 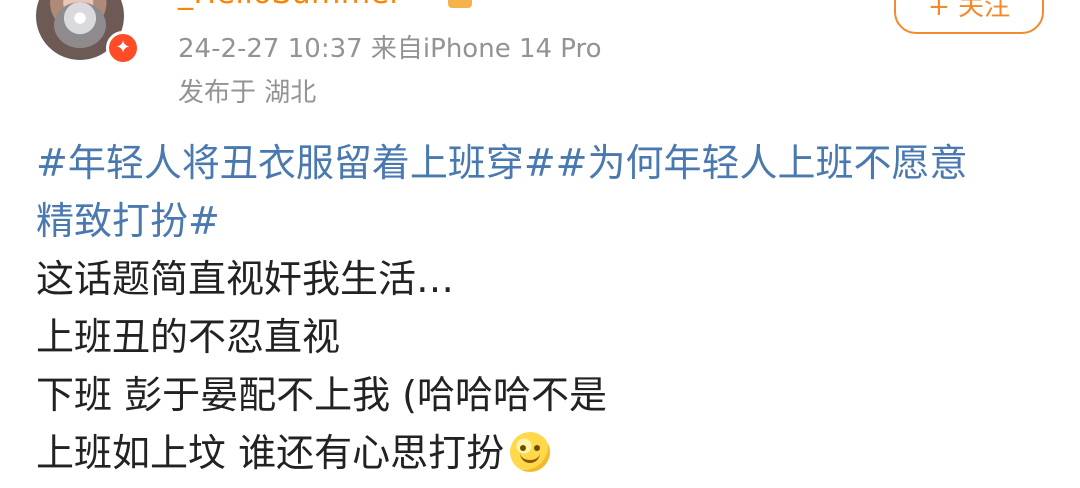 I want to click on topic-hashtag-line-2: 精致打扮#, so click(x=541, y=221).